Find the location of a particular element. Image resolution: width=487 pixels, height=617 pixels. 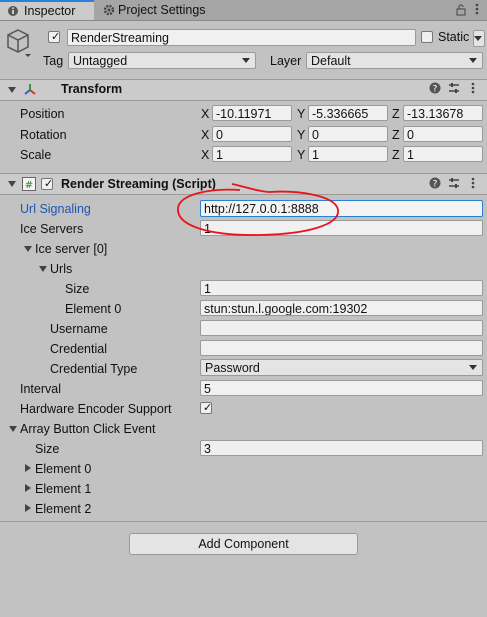

interval-input: 5 is located at coordinates (341, 388).